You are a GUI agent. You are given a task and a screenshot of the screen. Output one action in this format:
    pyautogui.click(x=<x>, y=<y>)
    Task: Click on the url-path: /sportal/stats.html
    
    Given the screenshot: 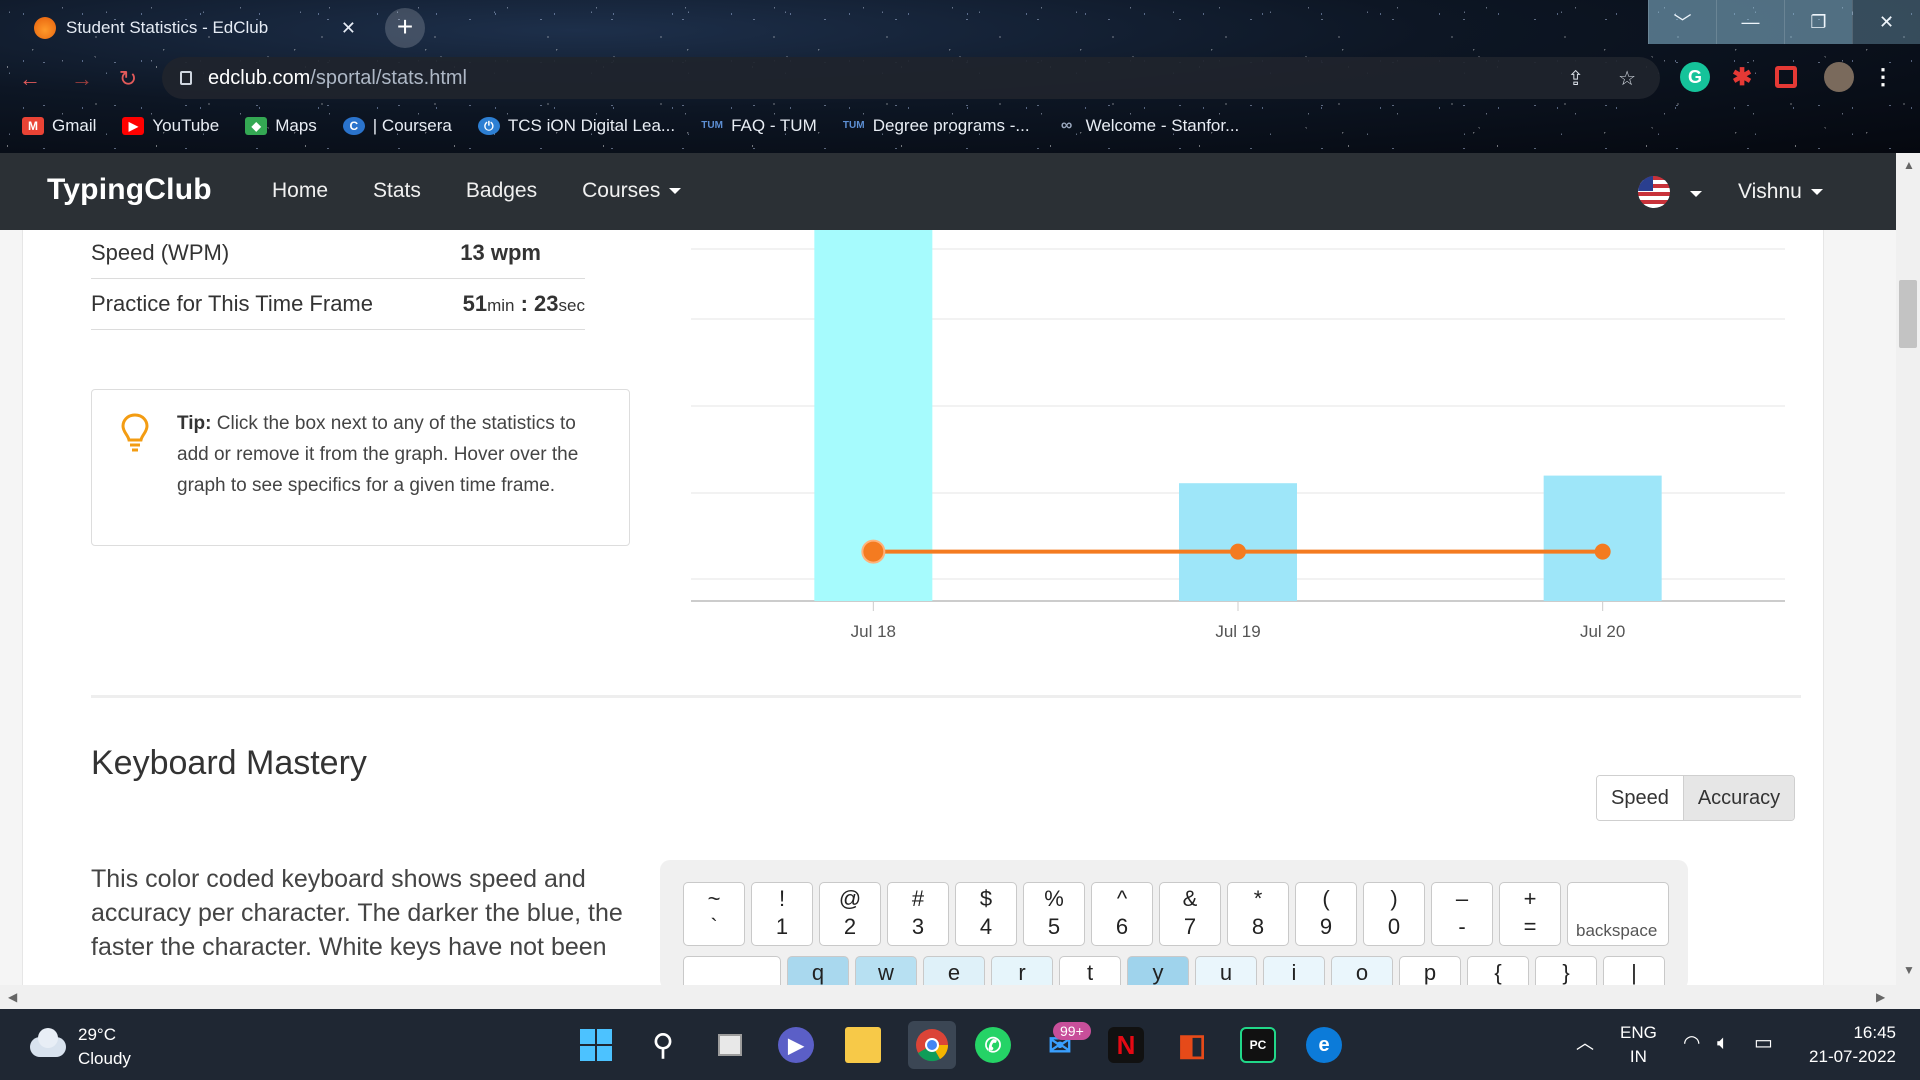 What is the action you would take?
    pyautogui.click(x=388, y=77)
    